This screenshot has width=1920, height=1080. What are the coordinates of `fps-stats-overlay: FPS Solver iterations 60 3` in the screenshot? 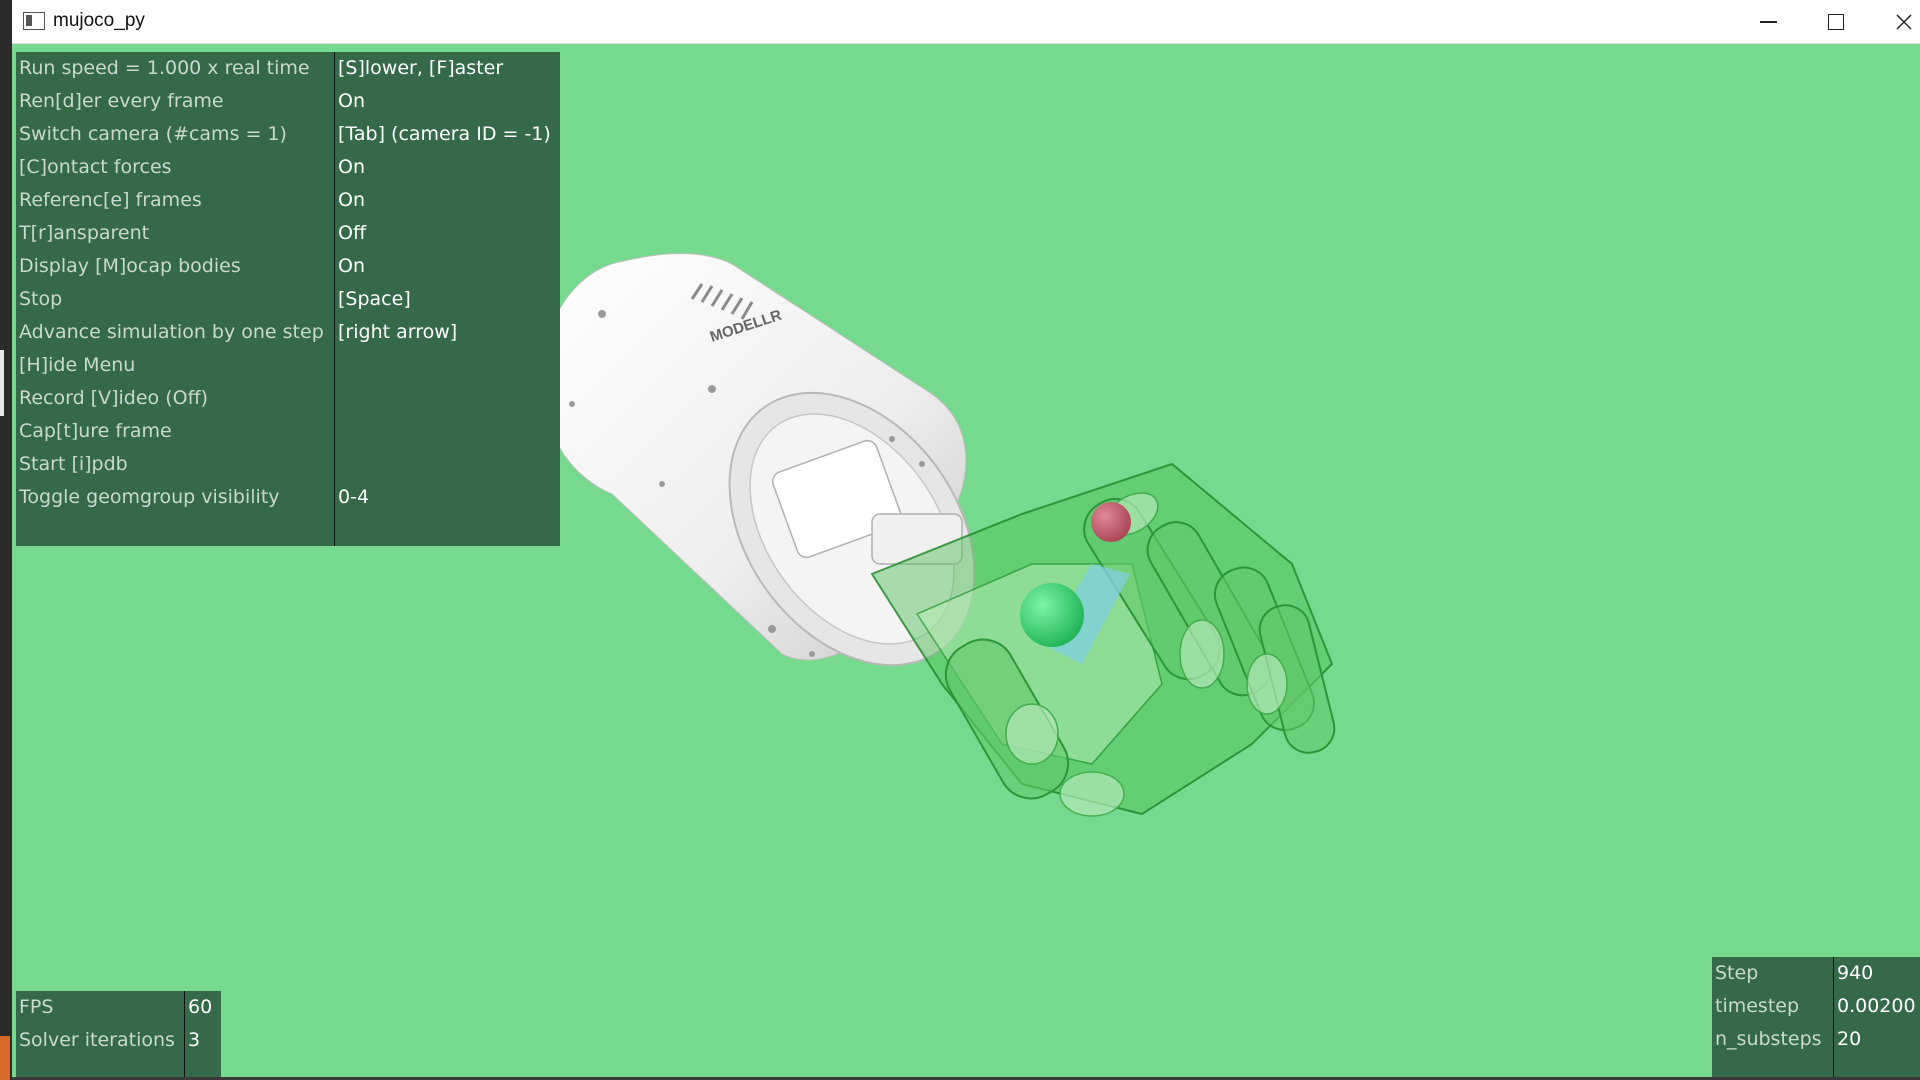 It's located at (118, 1034).